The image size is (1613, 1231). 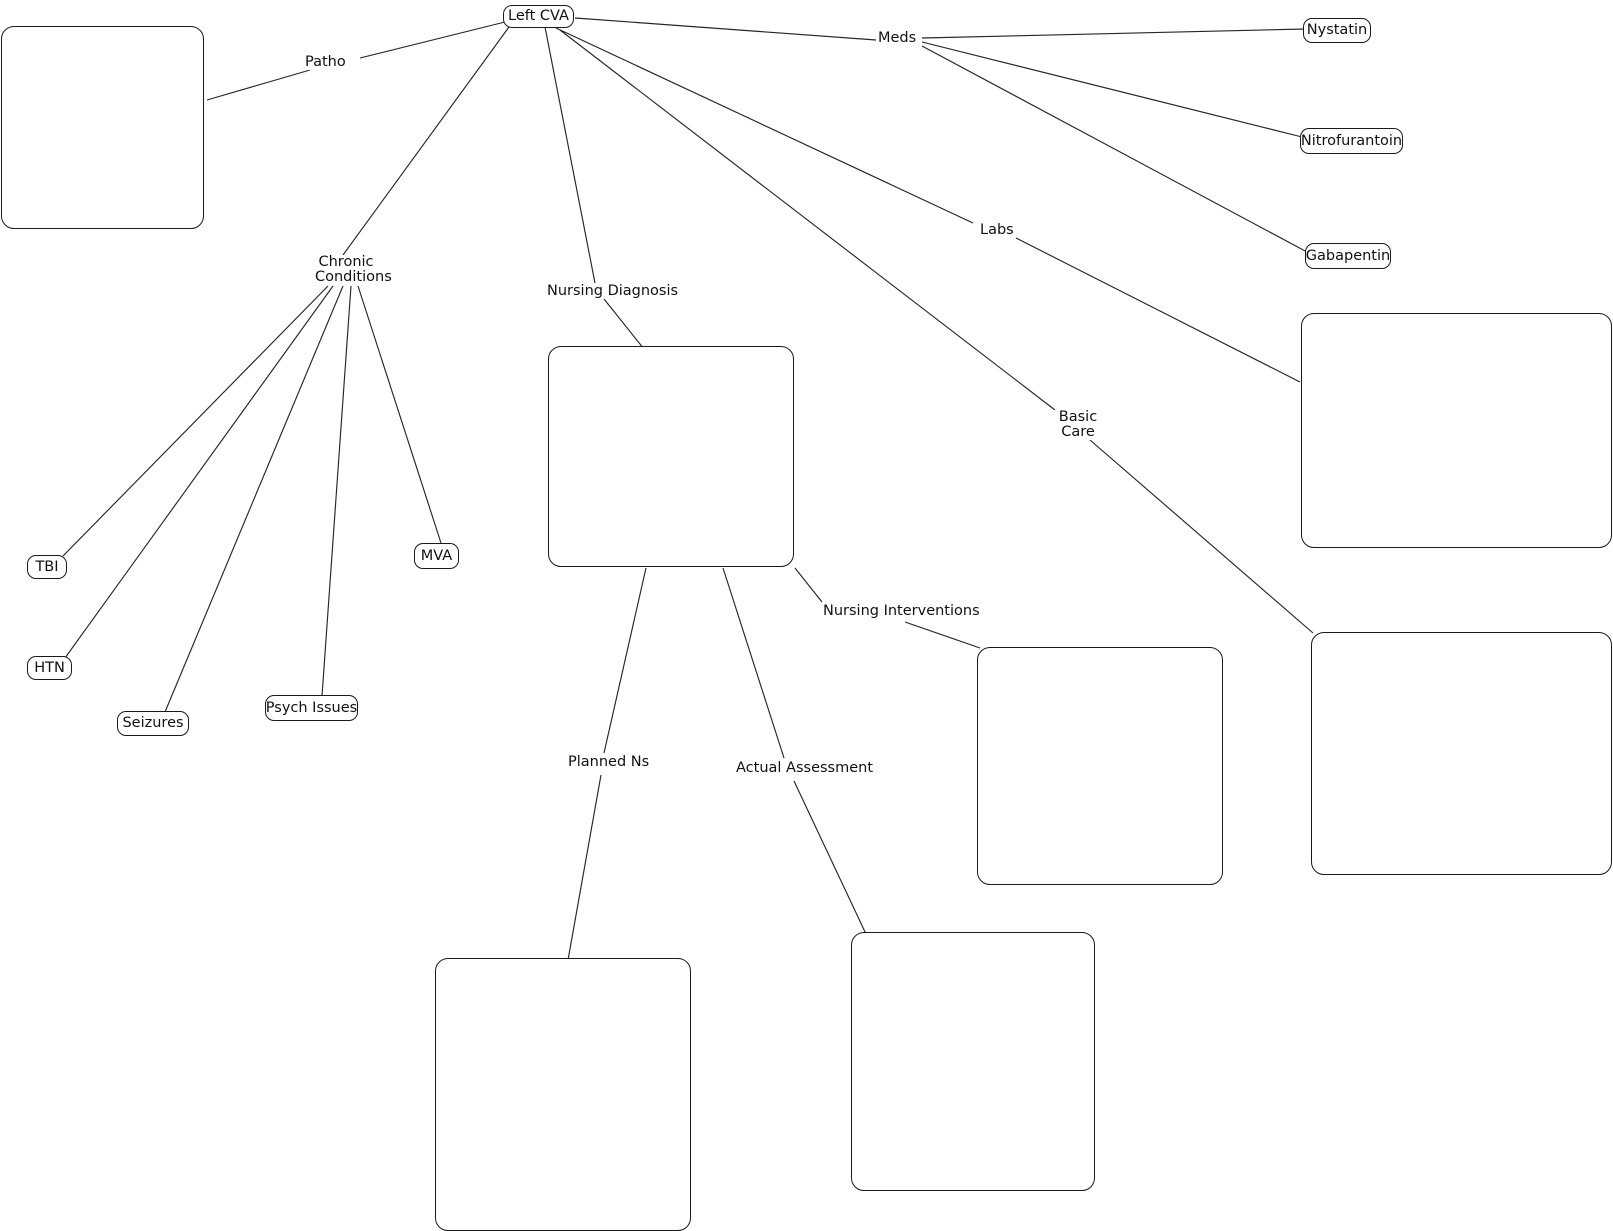 I want to click on edge-root-to-patho, so click(x=432, y=40).